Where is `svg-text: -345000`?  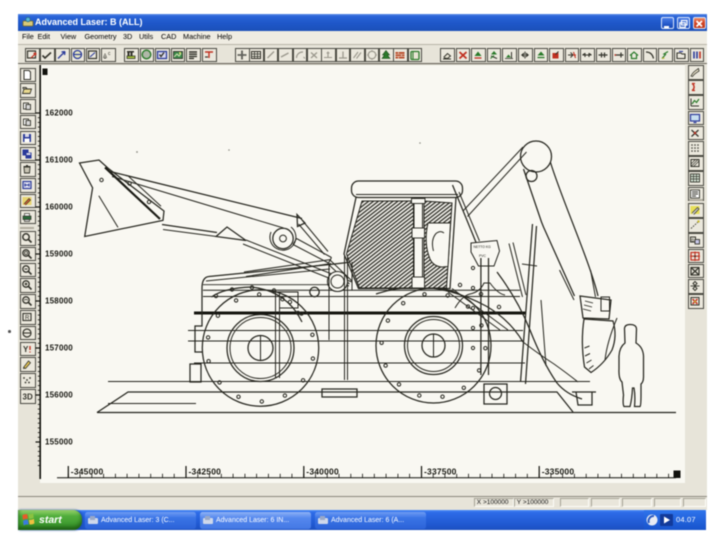
svg-text: -345000 is located at coordinates (87, 471).